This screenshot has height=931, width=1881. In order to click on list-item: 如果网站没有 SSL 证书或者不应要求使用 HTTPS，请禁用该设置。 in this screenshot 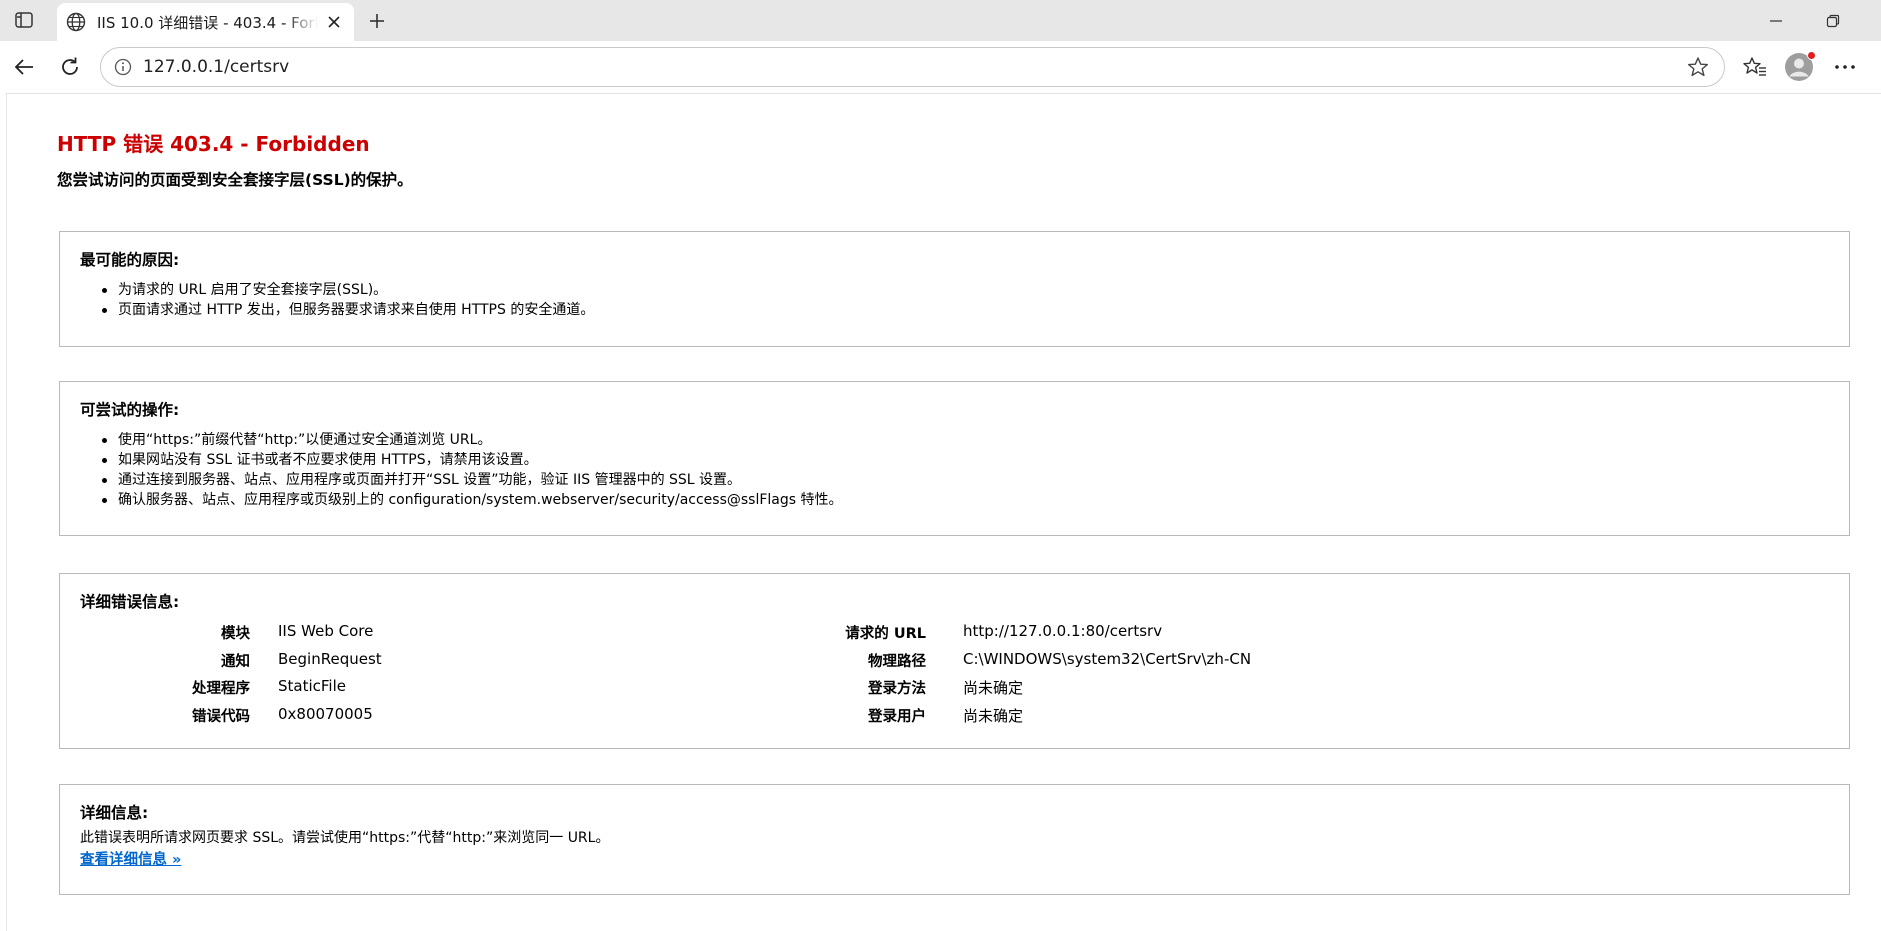, I will do `click(965, 460)`.